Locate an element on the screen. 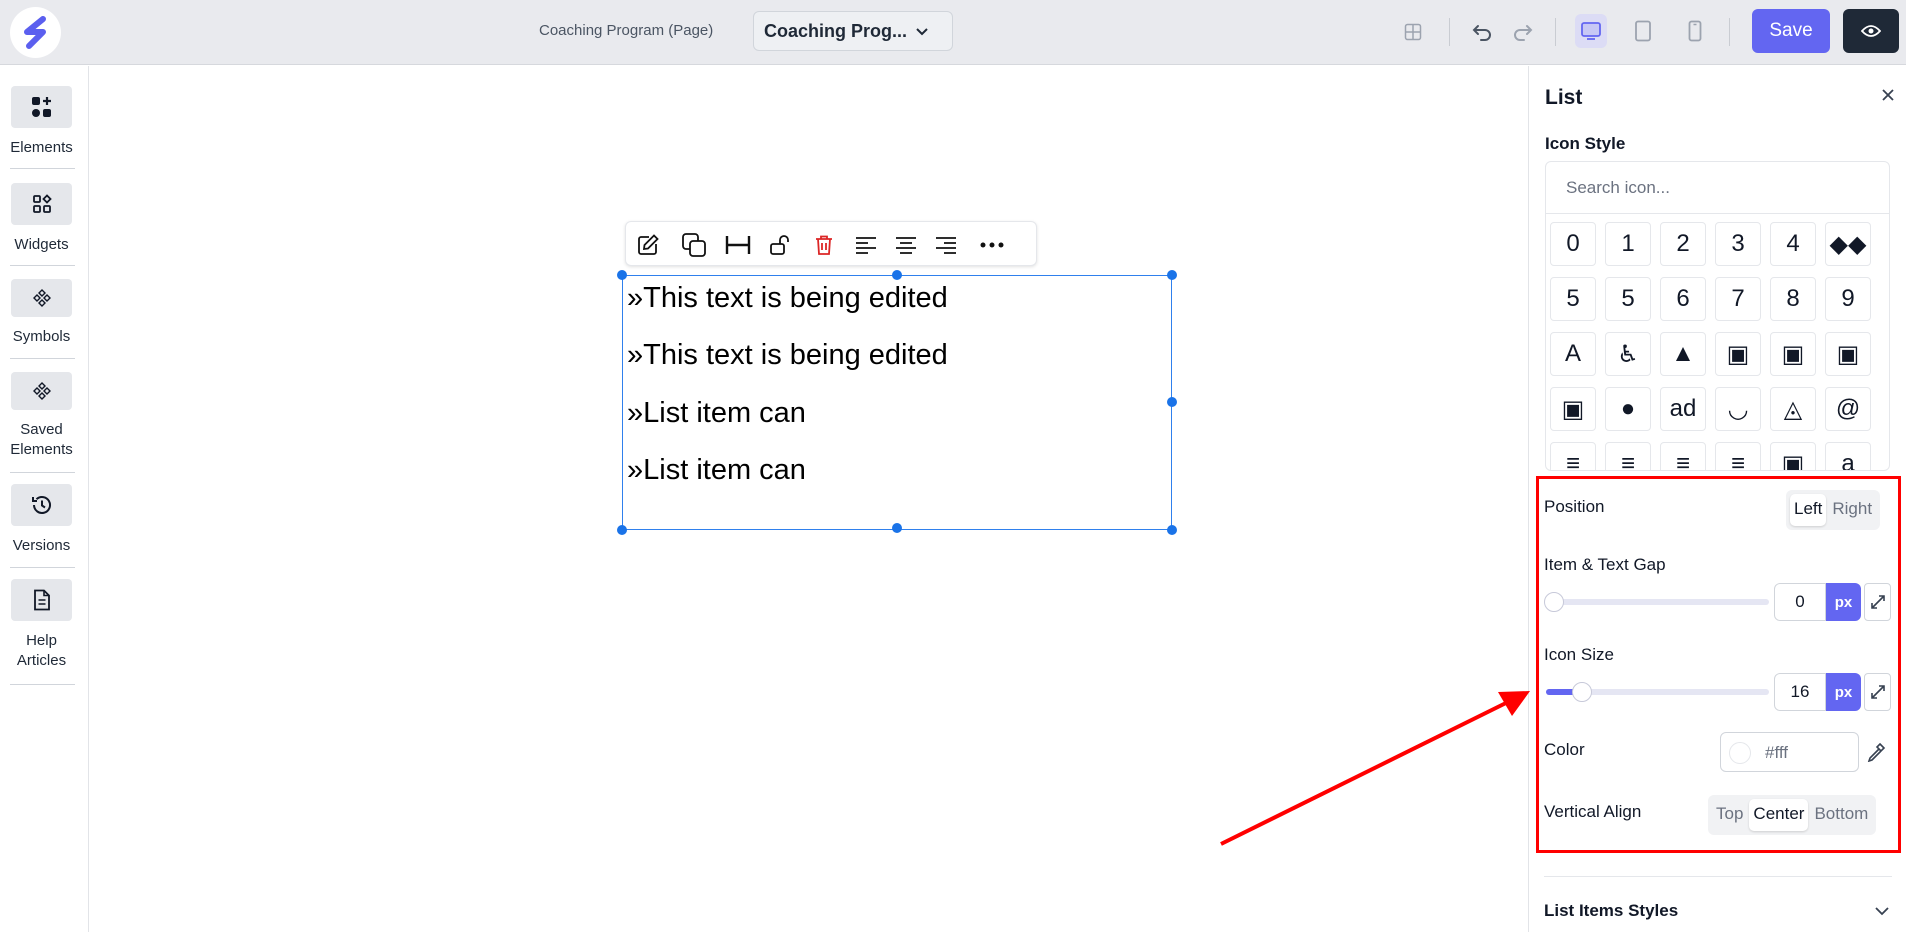 The image size is (1906, 932). icon-option: 2 is located at coordinates (1683, 244).